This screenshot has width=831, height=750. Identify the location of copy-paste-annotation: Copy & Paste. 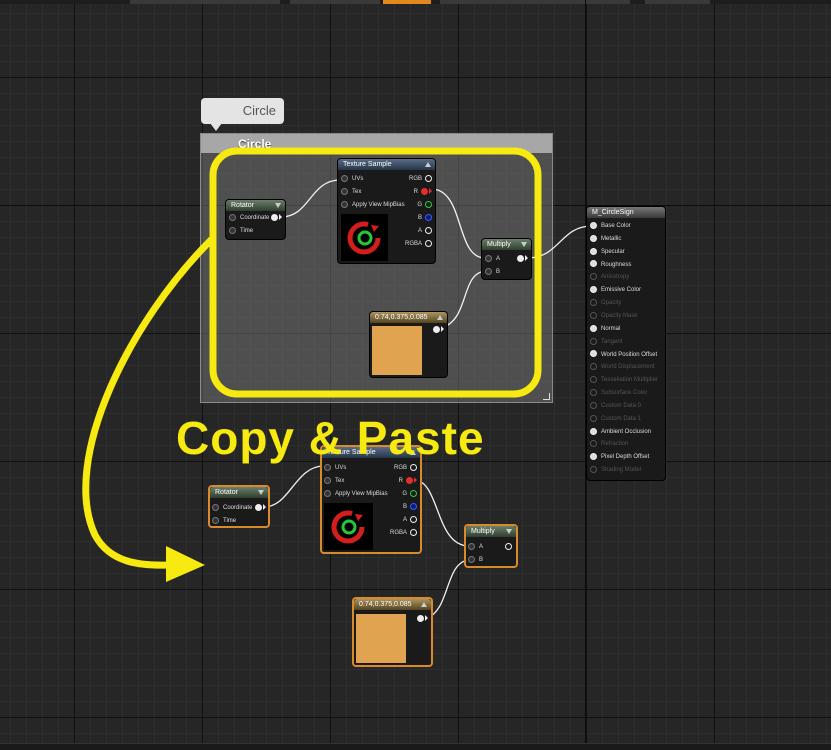
(330, 438).